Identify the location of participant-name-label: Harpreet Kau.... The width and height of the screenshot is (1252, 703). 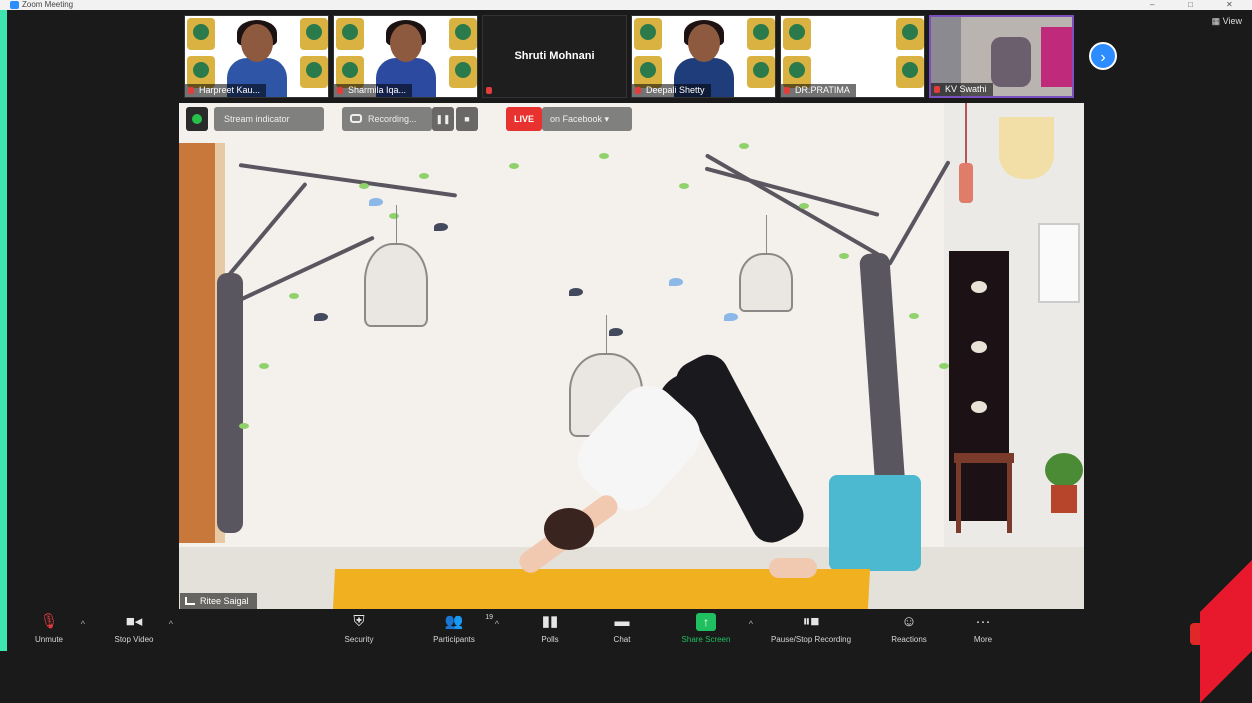
(226, 90).